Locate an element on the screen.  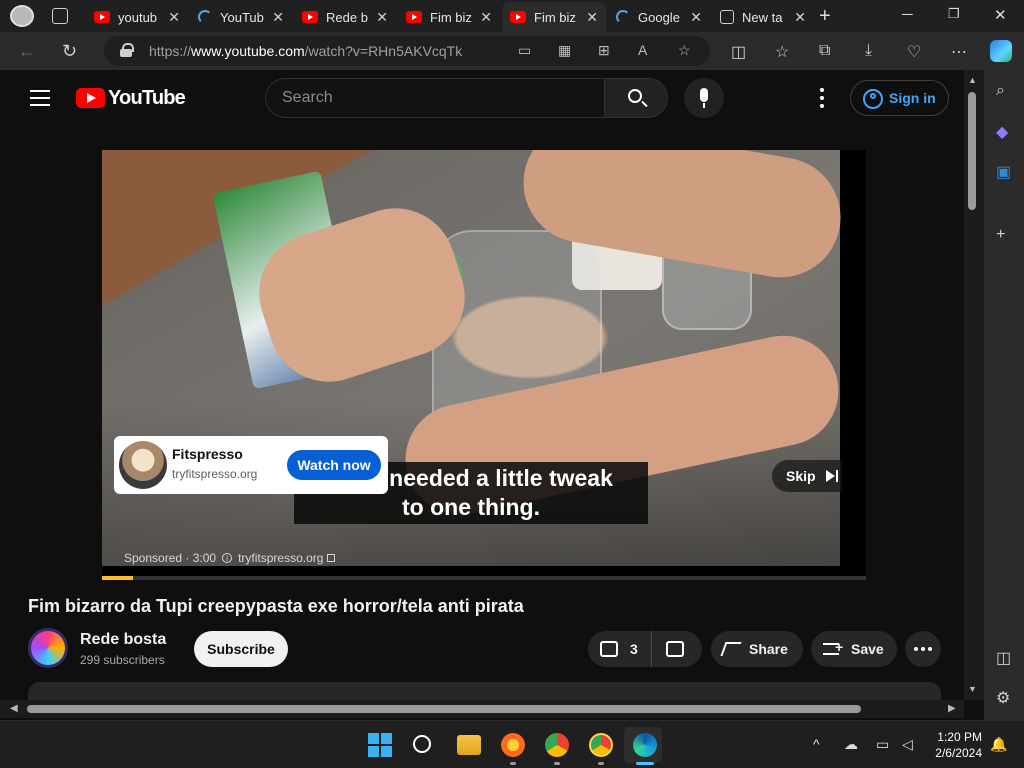
split-screen-icon: ◫ is located at coordinates (738, 52).